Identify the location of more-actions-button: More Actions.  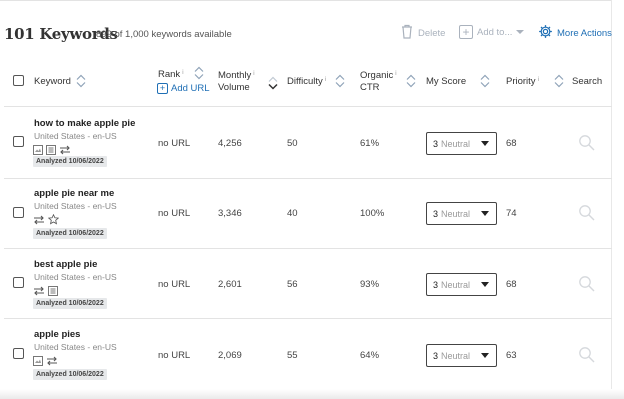
(575, 33).